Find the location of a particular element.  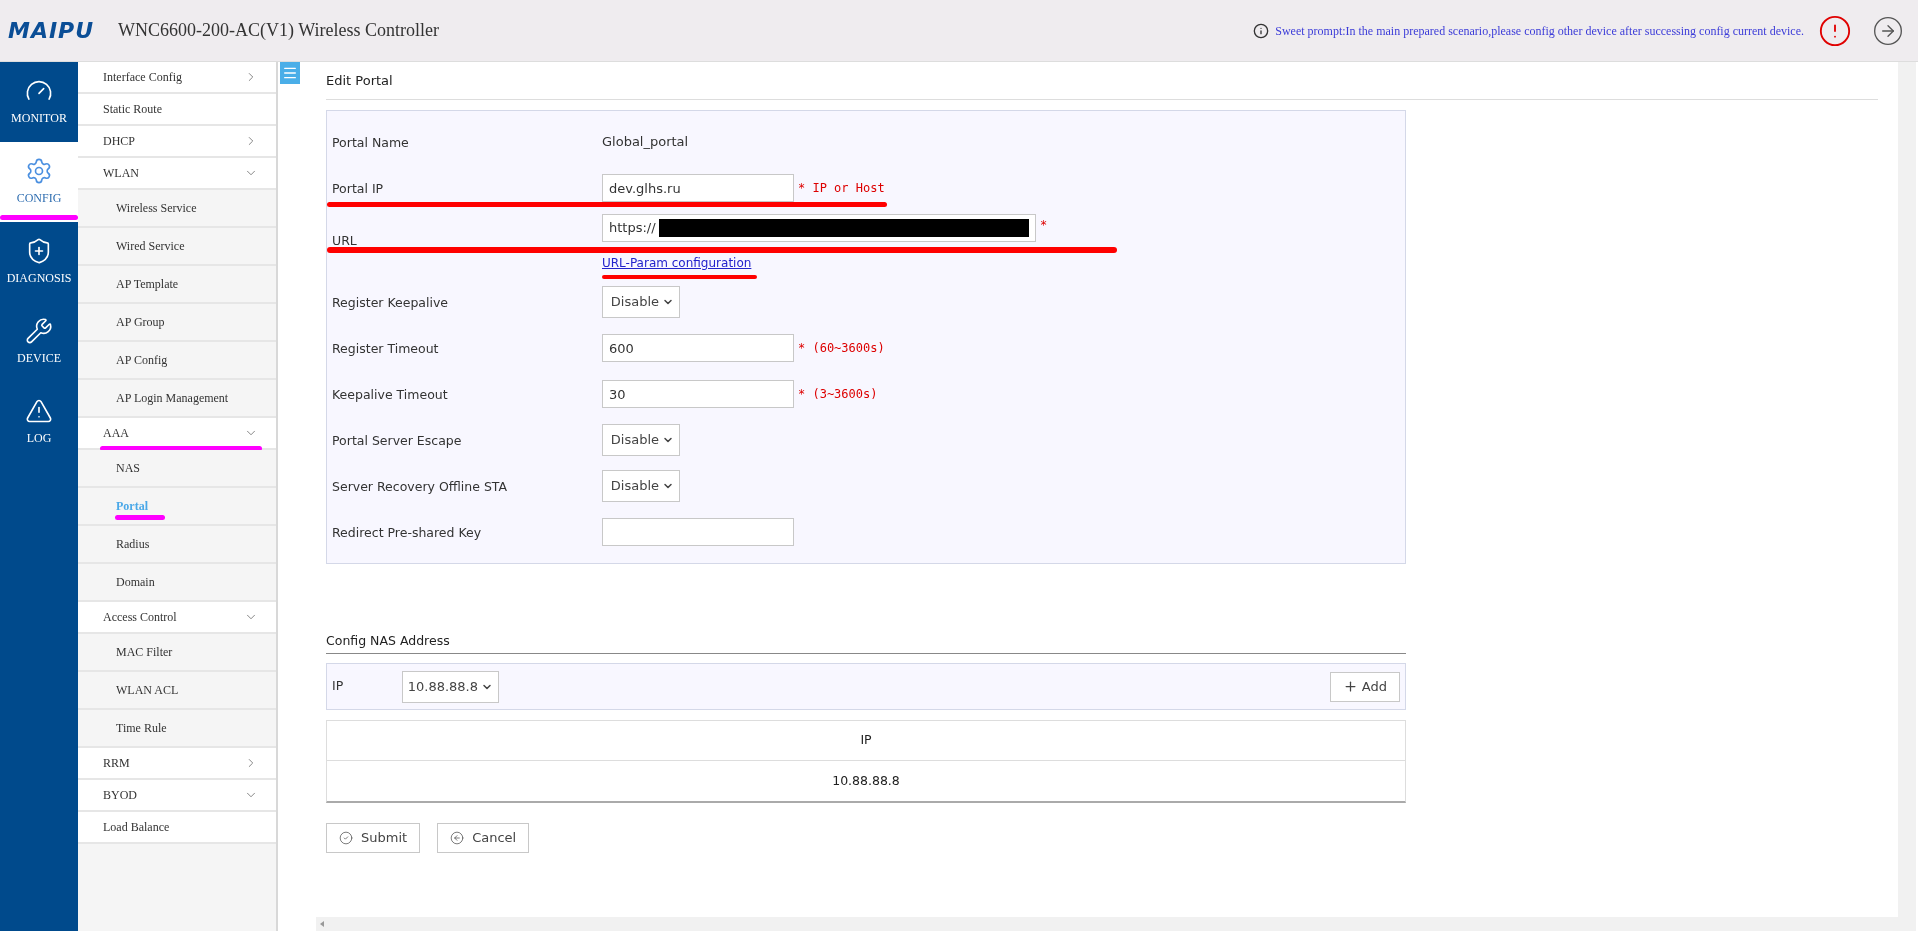

gear-icon is located at coordinates (39, 171).